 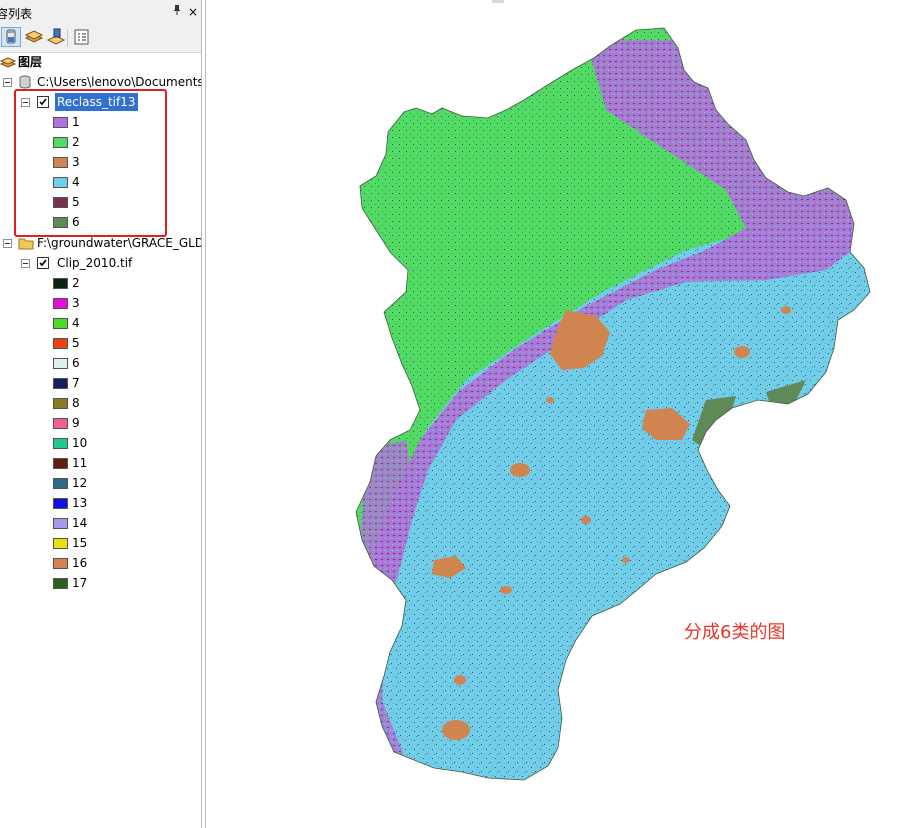 I want to click on legend-class-label: 15, so click(x=80, y=543).